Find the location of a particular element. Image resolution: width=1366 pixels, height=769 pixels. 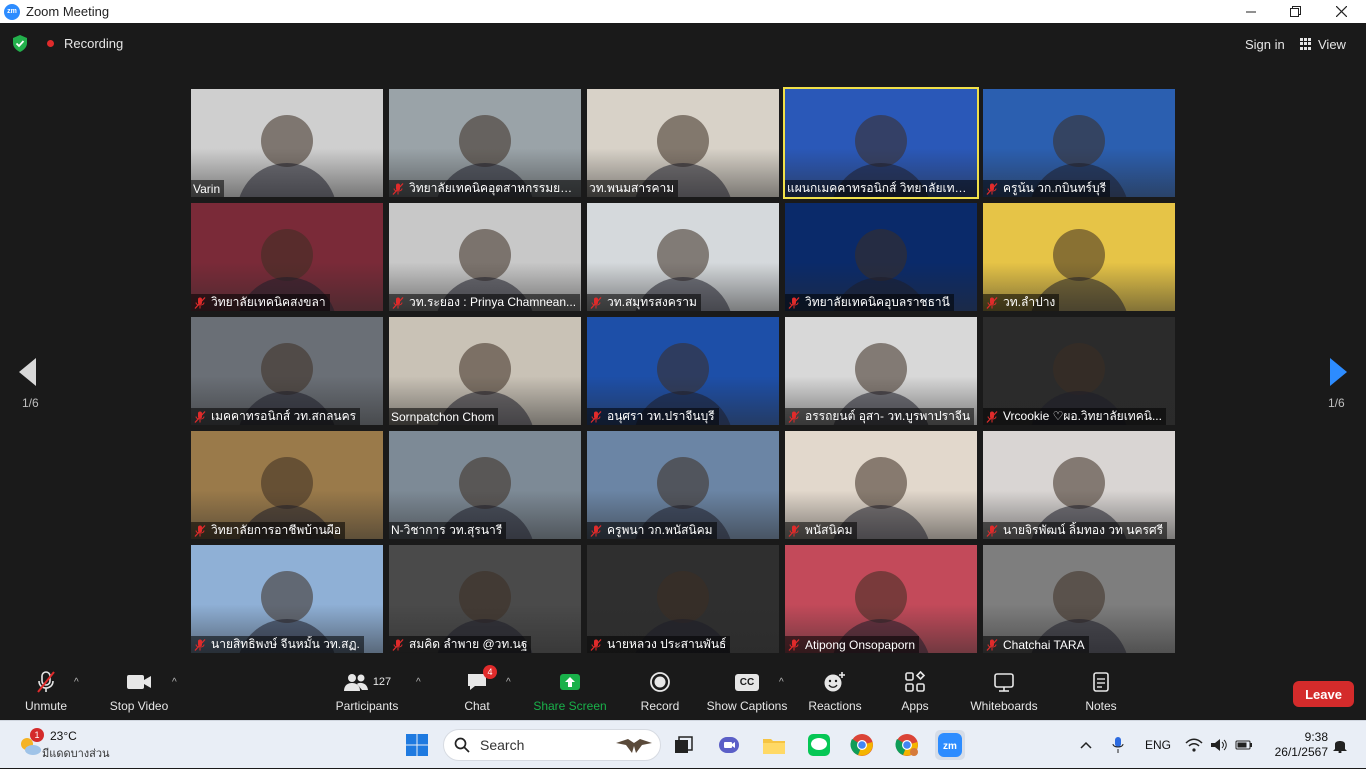

previous-page-arrow-icon is located at coordinates (27, 372).